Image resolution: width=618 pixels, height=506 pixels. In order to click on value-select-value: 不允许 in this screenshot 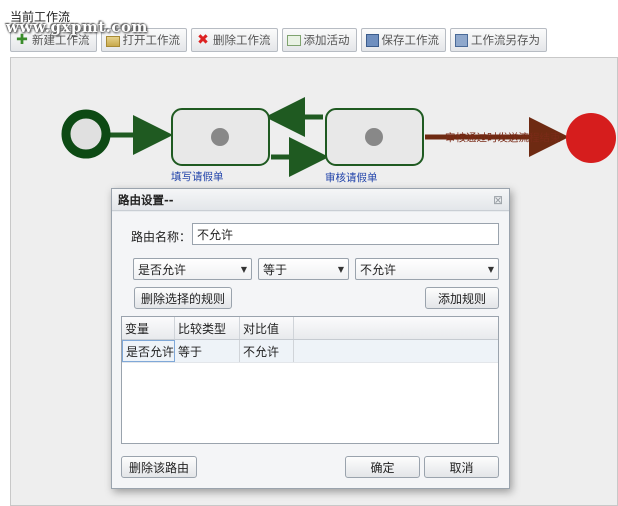, I will do `click(378, 269)`.